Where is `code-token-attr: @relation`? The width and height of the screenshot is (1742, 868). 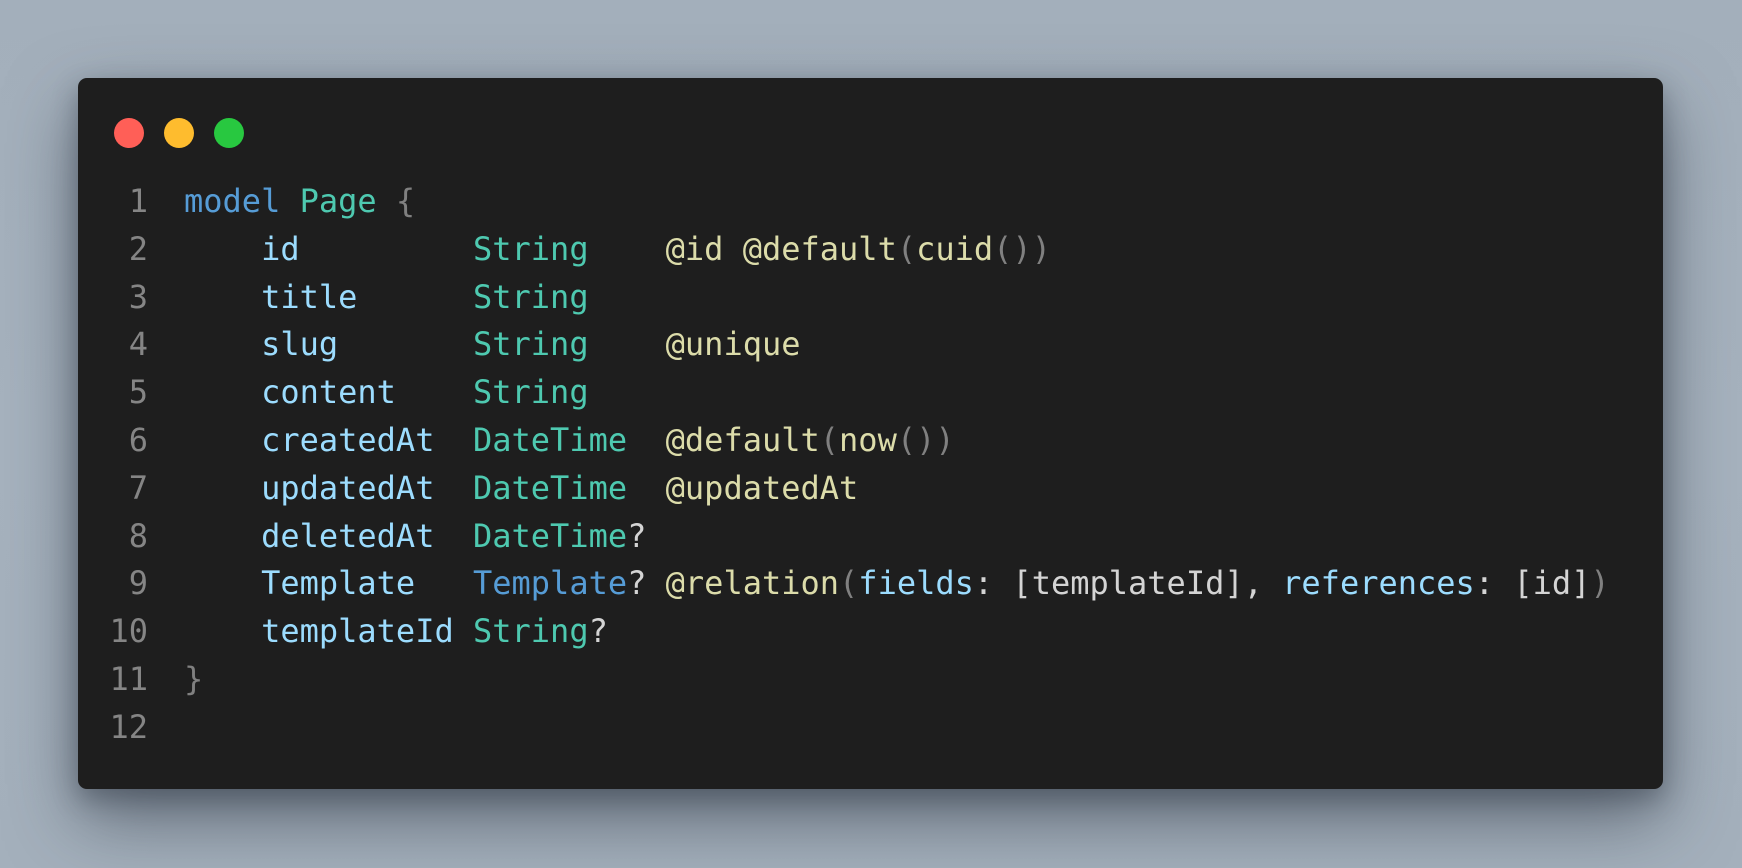
code-token-attr: @relation is located at coordinates (752, 583).